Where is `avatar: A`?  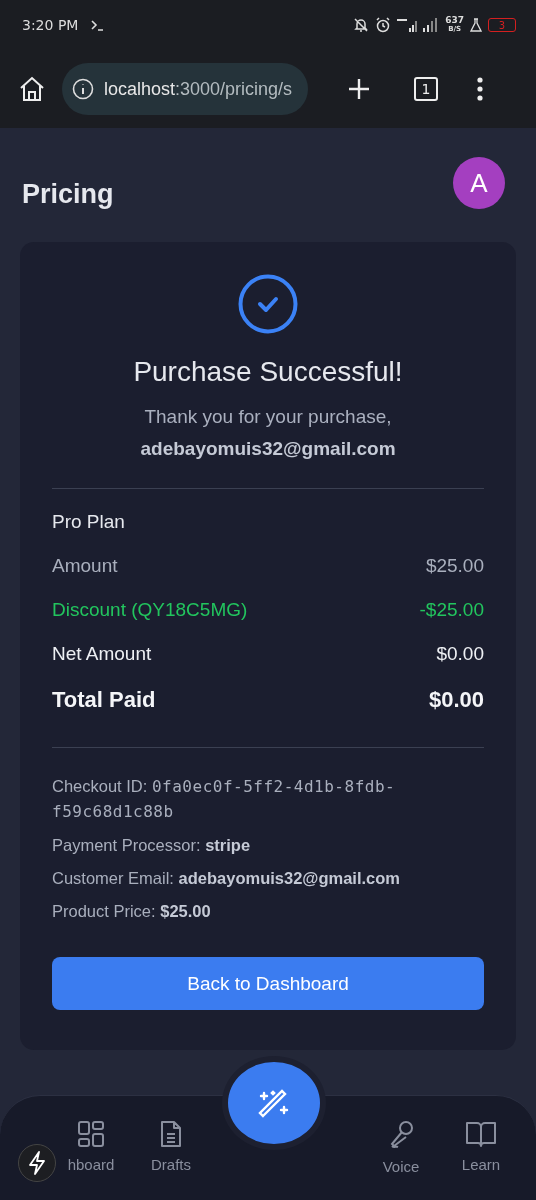
avatar: A is located at coordinates (479, 183).